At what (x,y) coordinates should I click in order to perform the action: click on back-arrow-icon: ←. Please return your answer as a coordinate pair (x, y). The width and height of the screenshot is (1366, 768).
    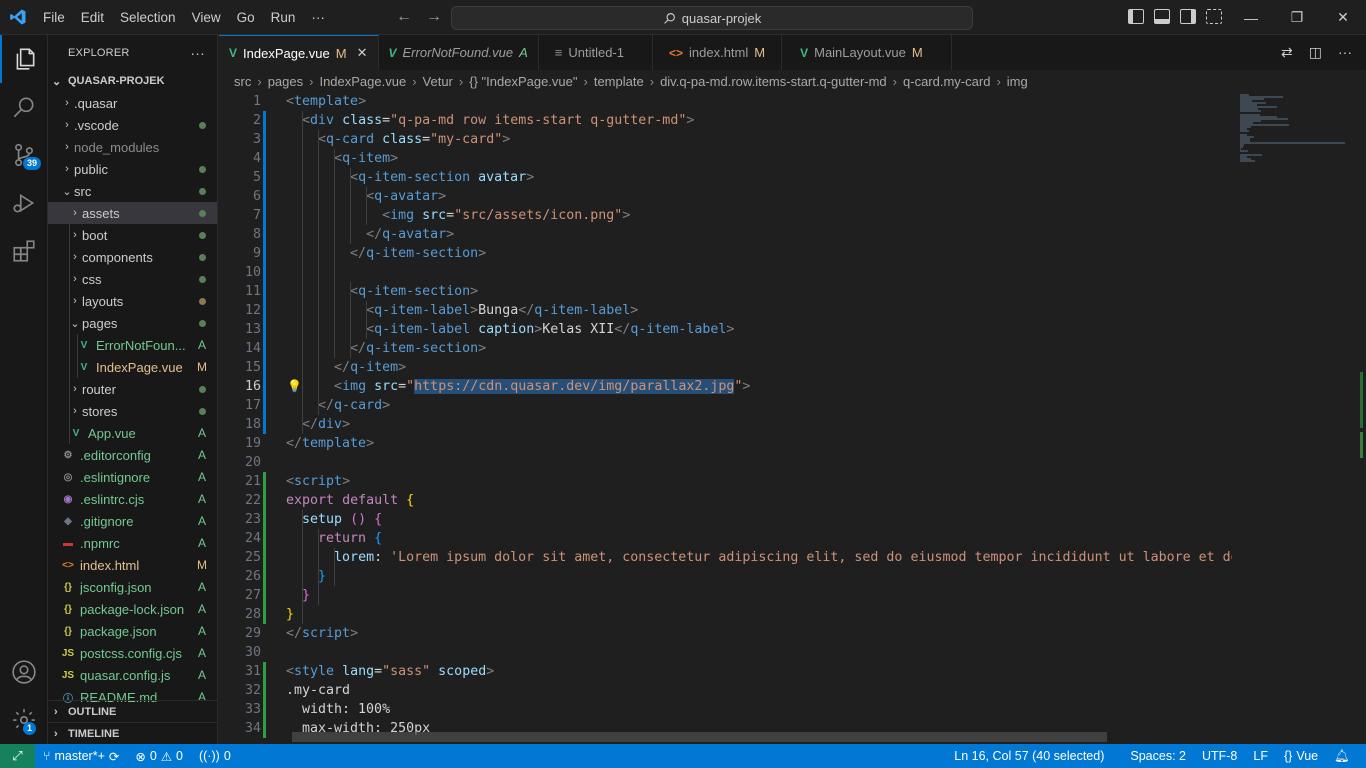
    Looking at the image, I should click on (404, 17).